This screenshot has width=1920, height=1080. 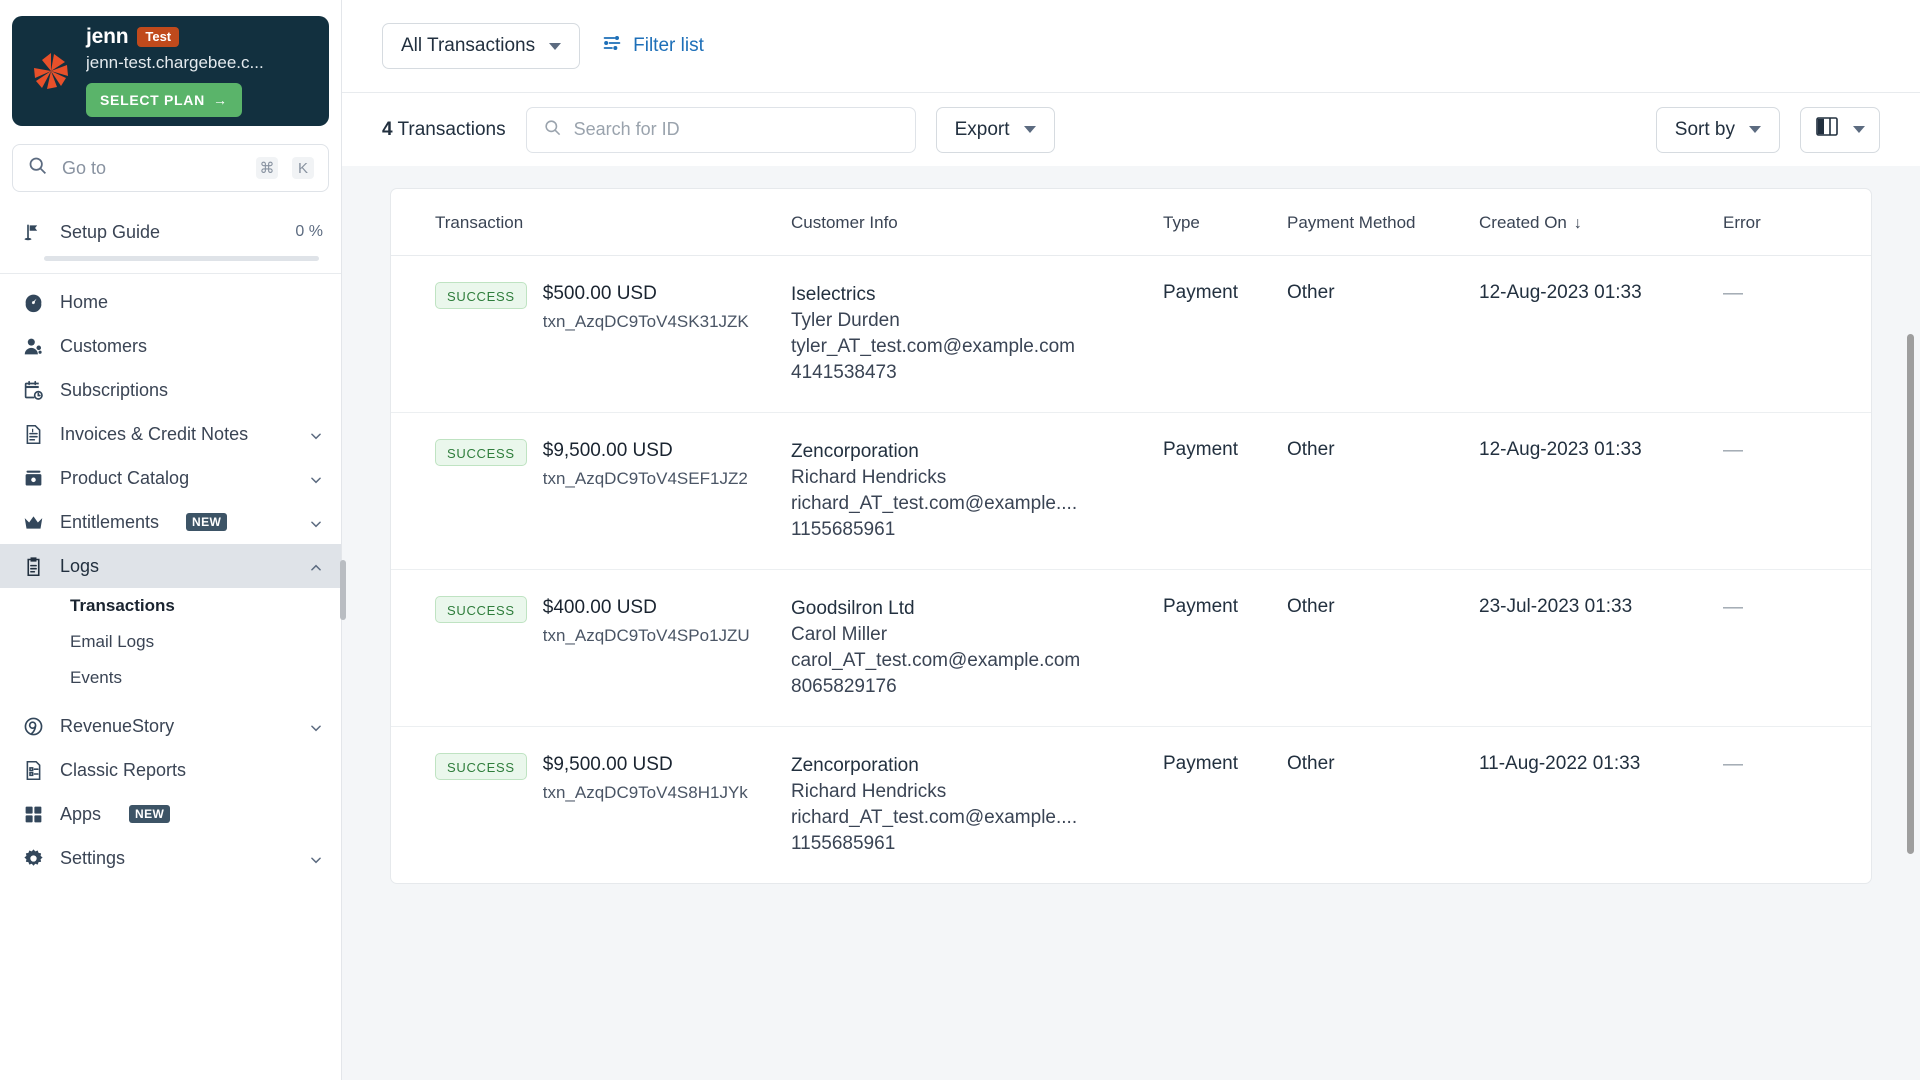 What do you see at coordinates (316, 566) in the screenshot?
I see `chevron-up-icon` at bounding box center [316, 566].